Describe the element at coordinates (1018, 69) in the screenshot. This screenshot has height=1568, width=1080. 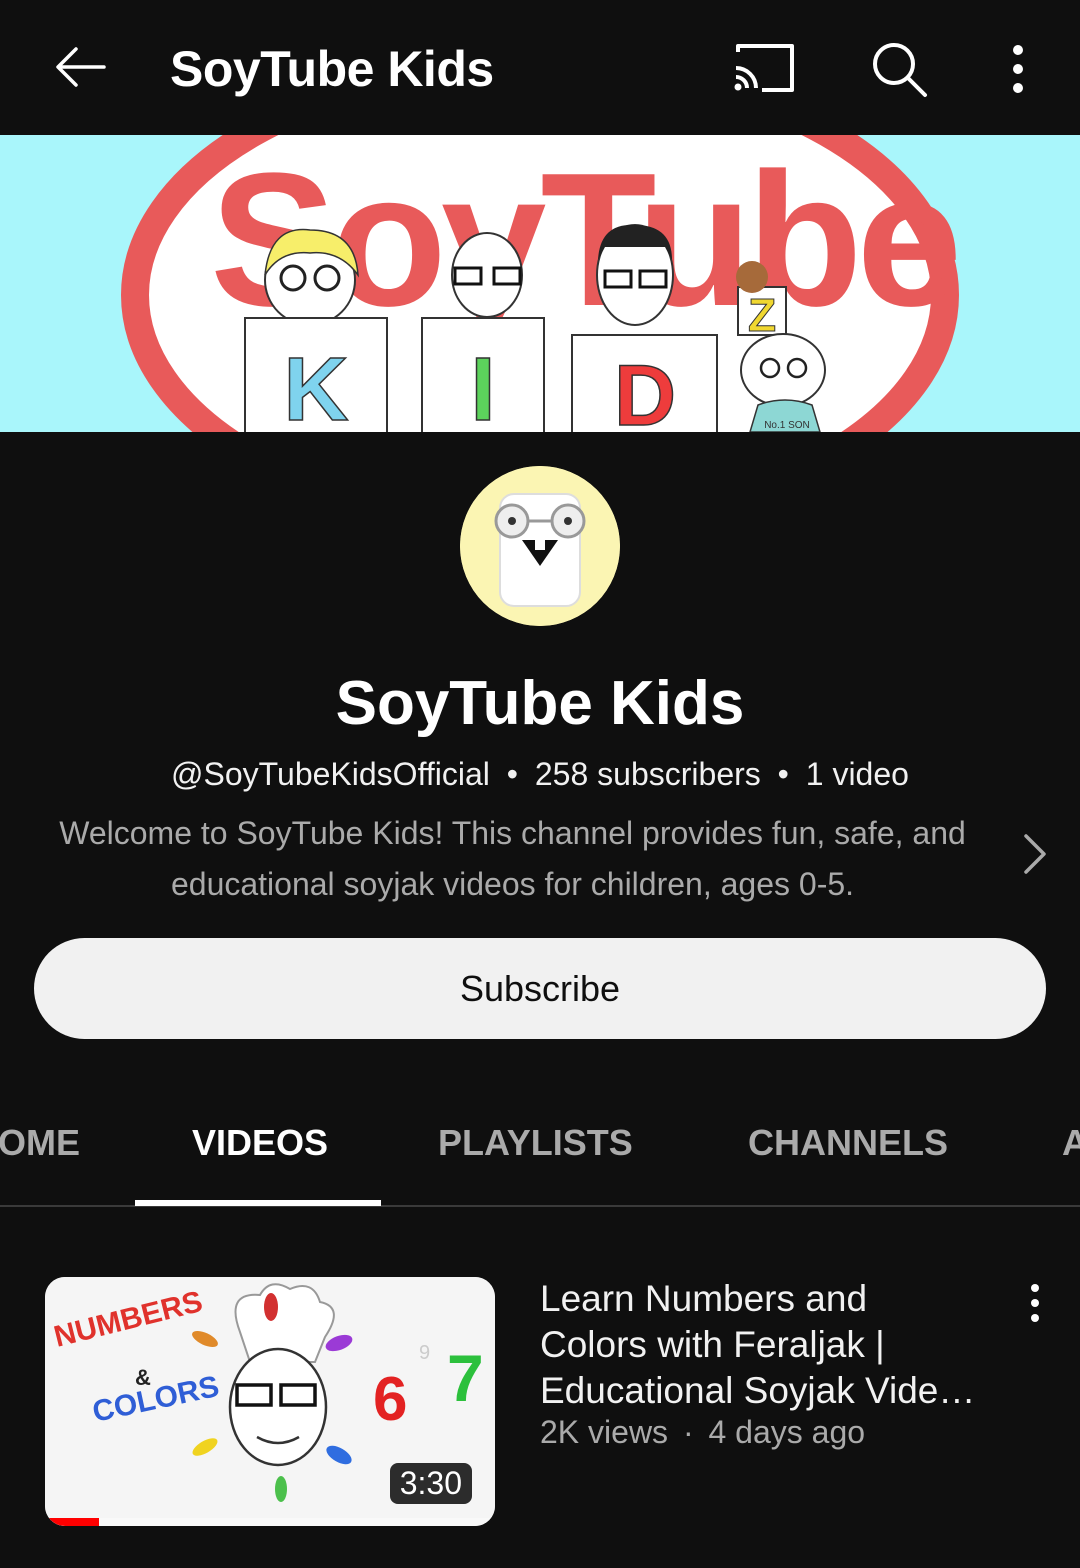
I see `more-vert-icon` at that location.